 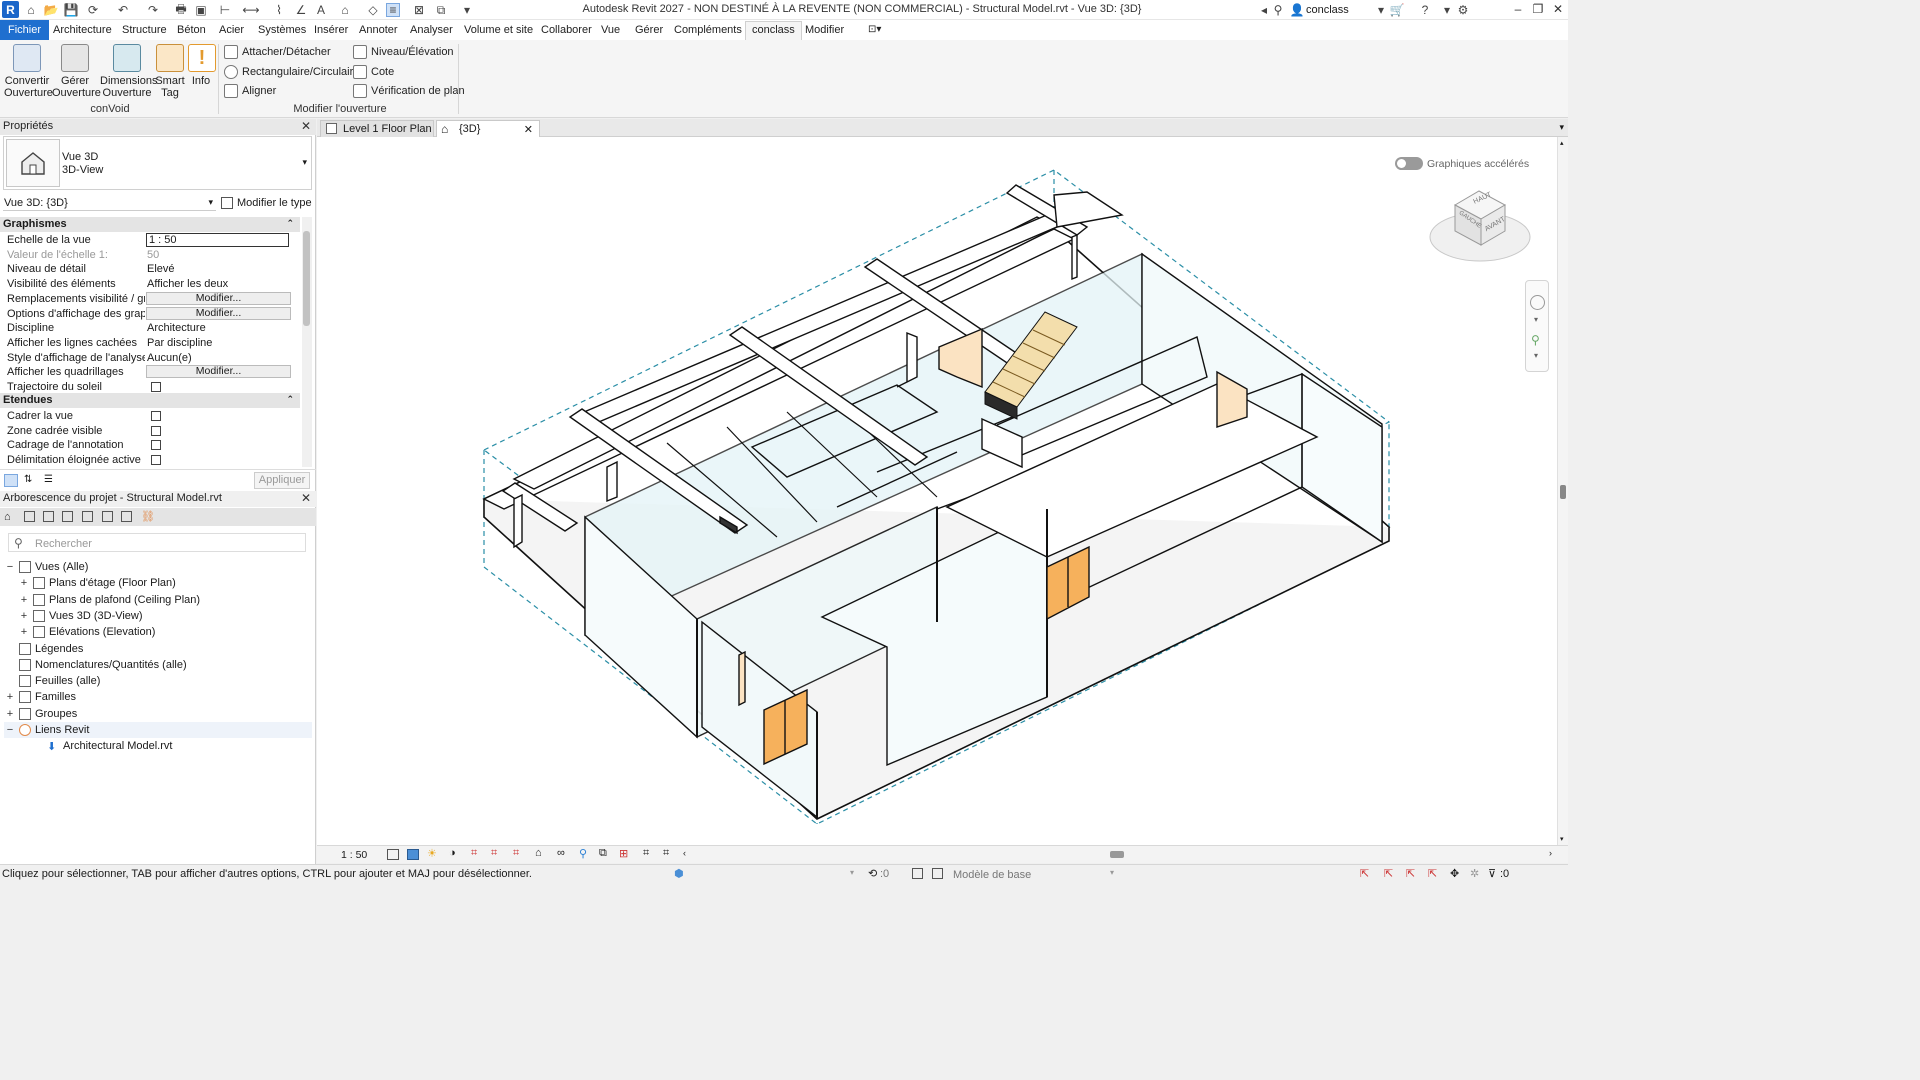 What do you see at coordinates (1425, 10) in the screenshot?
I see `help-icon: ?` at bounding box center [1425, 10].